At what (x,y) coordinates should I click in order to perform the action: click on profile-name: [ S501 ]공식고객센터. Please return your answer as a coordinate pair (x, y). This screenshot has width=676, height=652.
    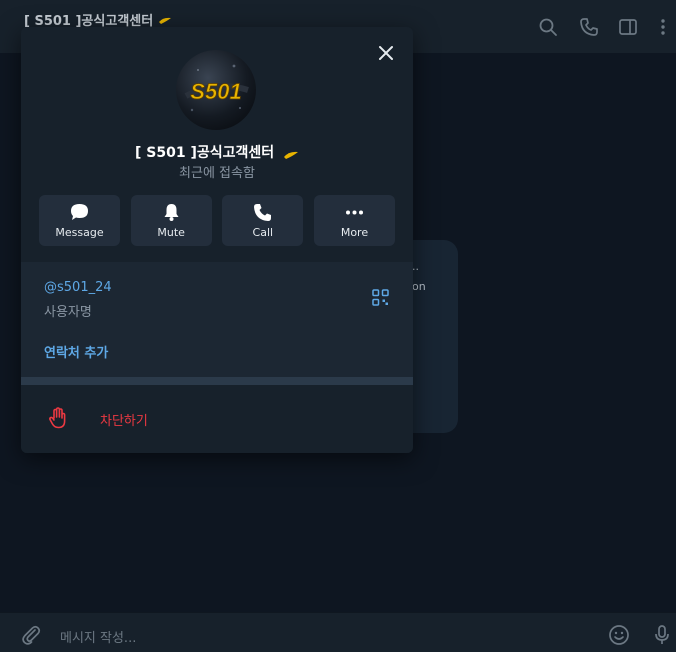
    Looking at the image, I should click on (217, 152).